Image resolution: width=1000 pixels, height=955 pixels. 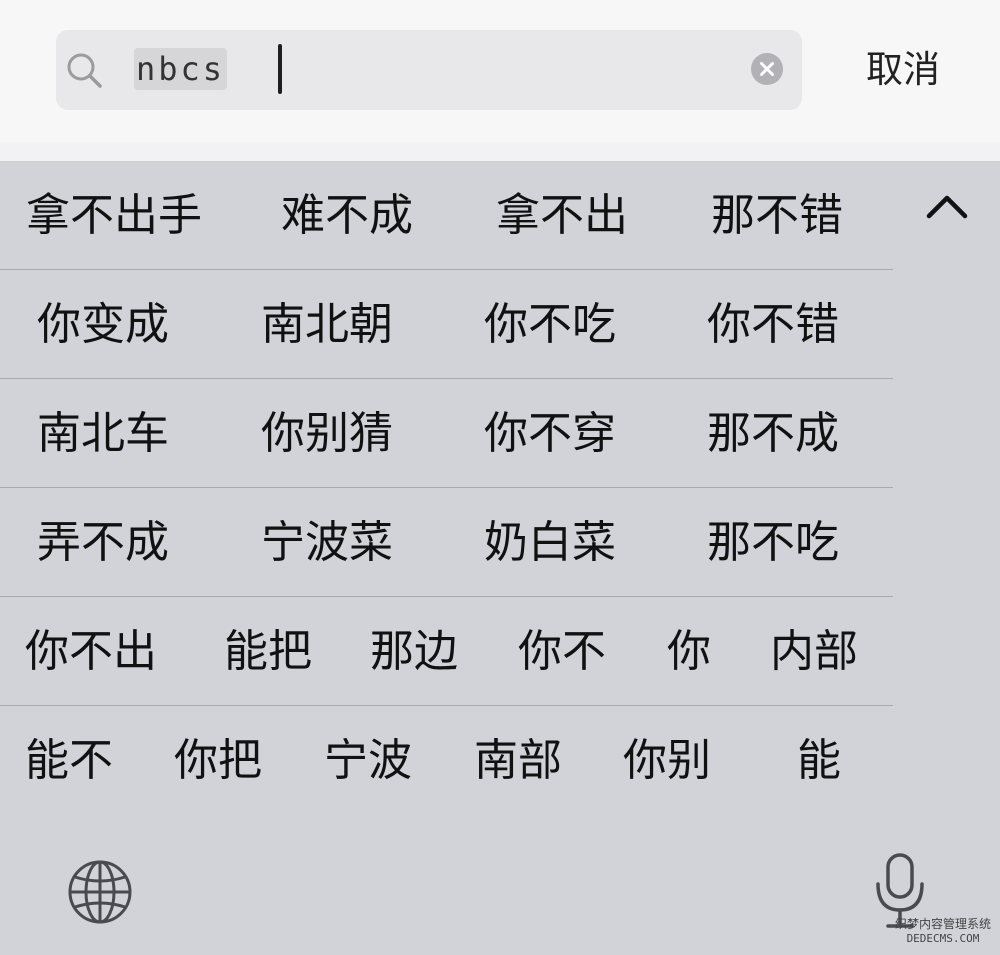 What do you see at coordinates (773, 543) in the screenshot?
I see `candidate-word: 那不吃` at bounding box center [773, 543].